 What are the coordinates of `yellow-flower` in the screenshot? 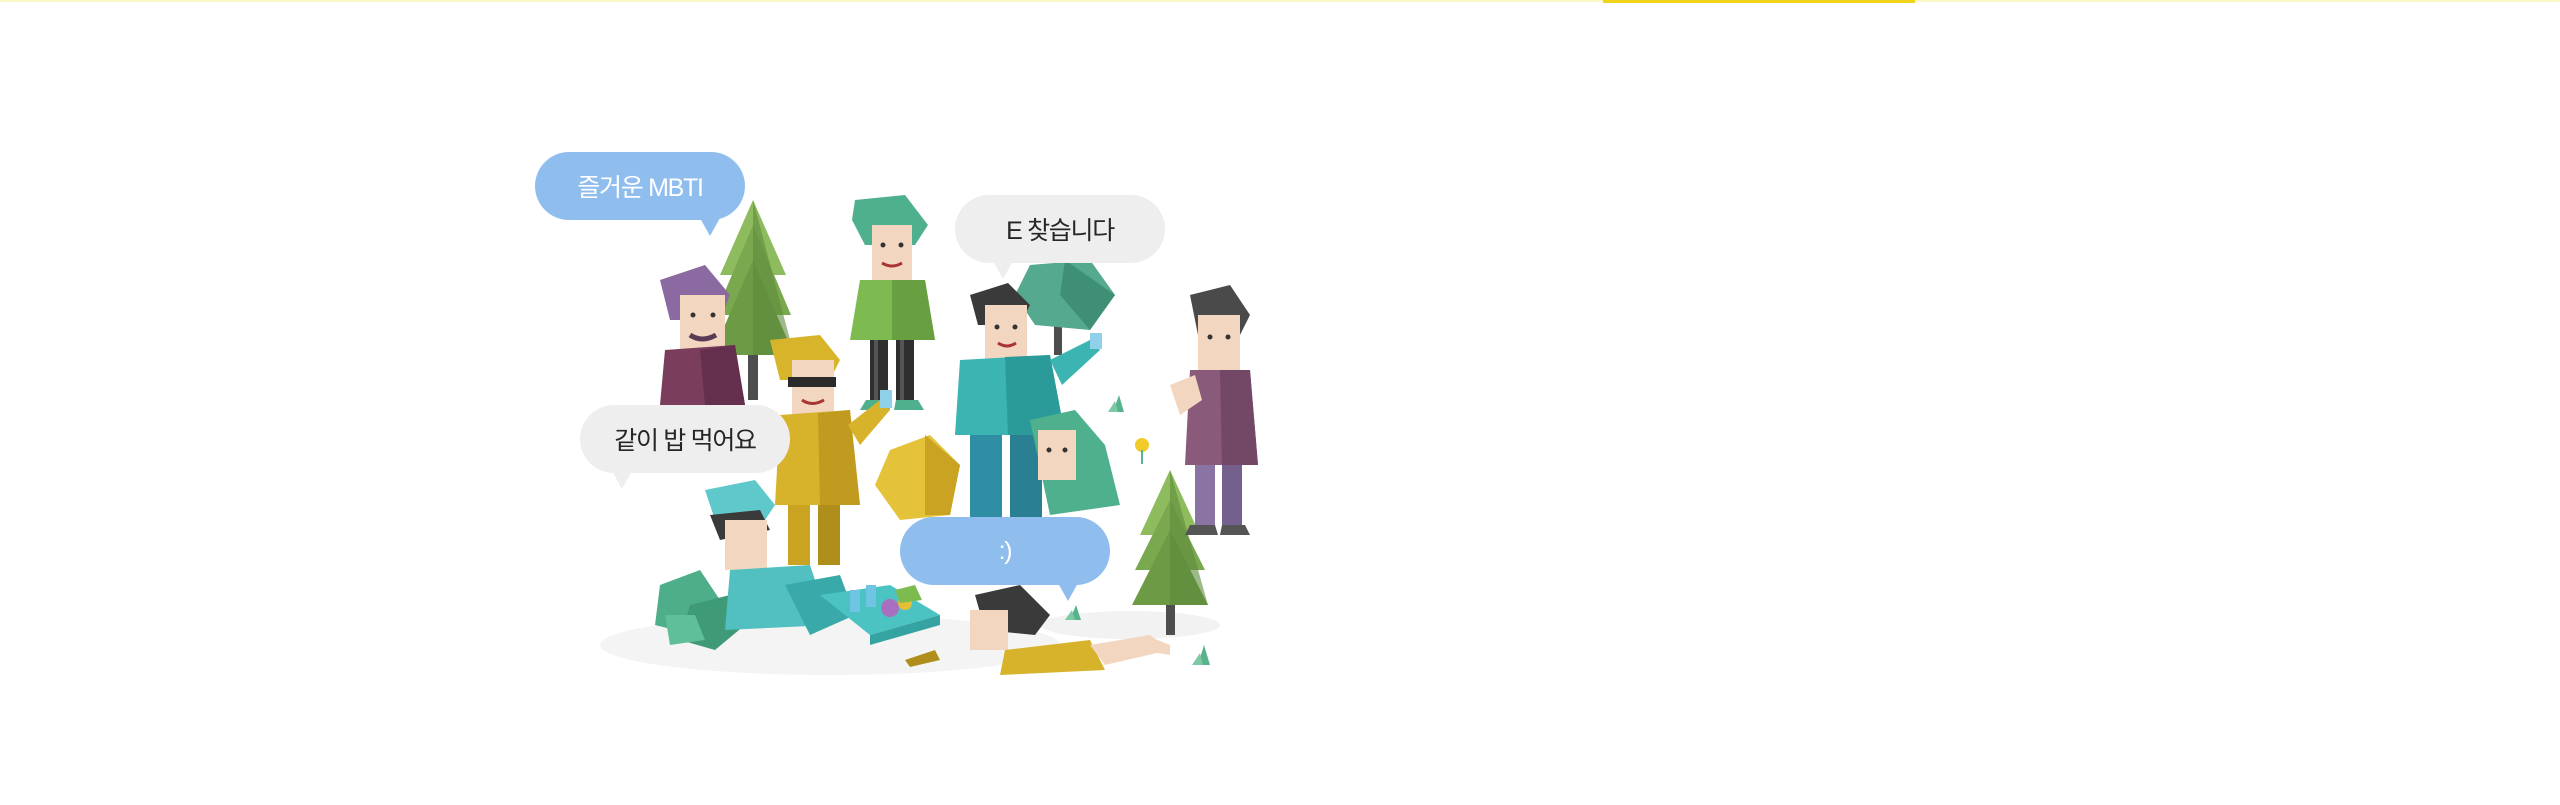 It's located at (1142, 451).